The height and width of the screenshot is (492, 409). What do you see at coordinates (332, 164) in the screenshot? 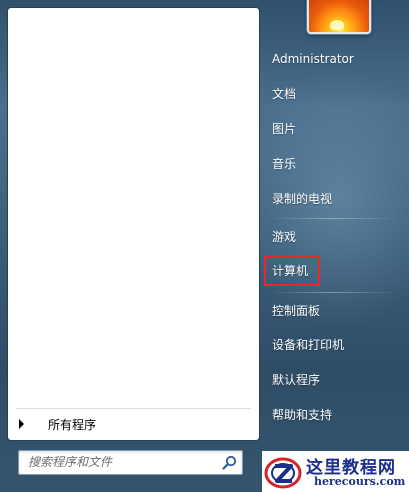
I see `menu-item-music: 音乐` at bounding box center [332, 164].